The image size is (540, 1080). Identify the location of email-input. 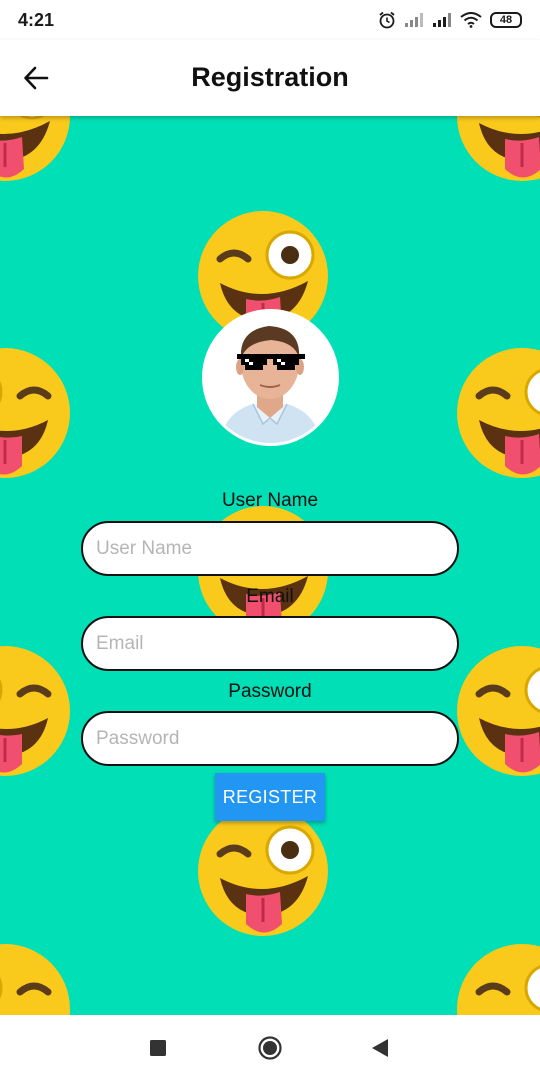
(270, 643).